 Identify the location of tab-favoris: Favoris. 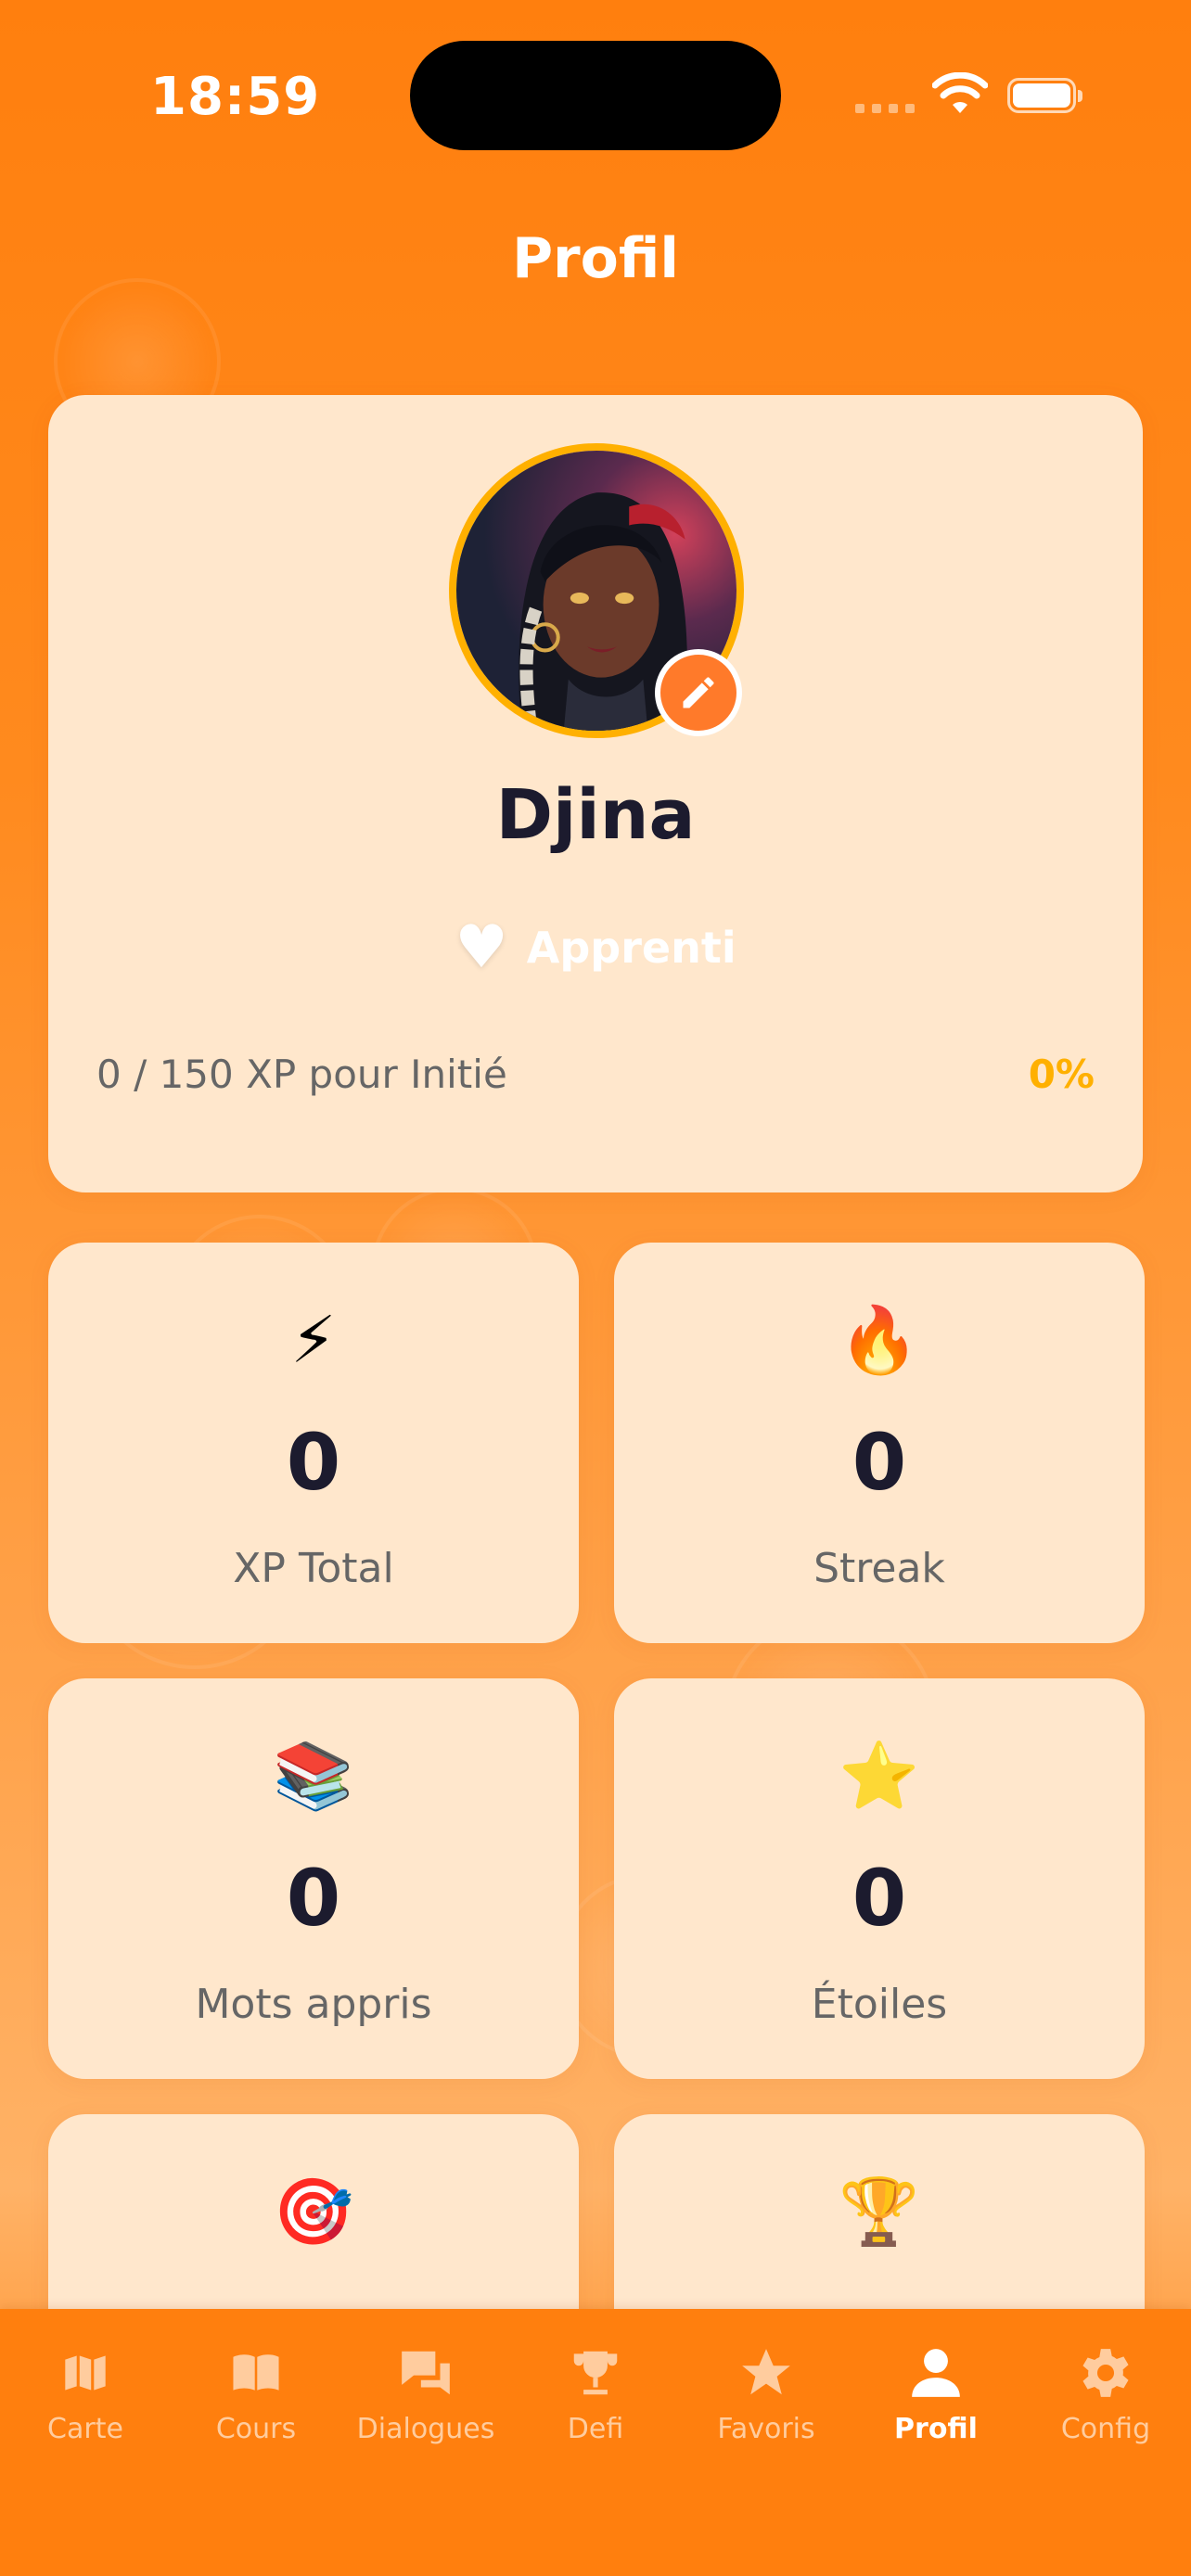
(766, 2399).